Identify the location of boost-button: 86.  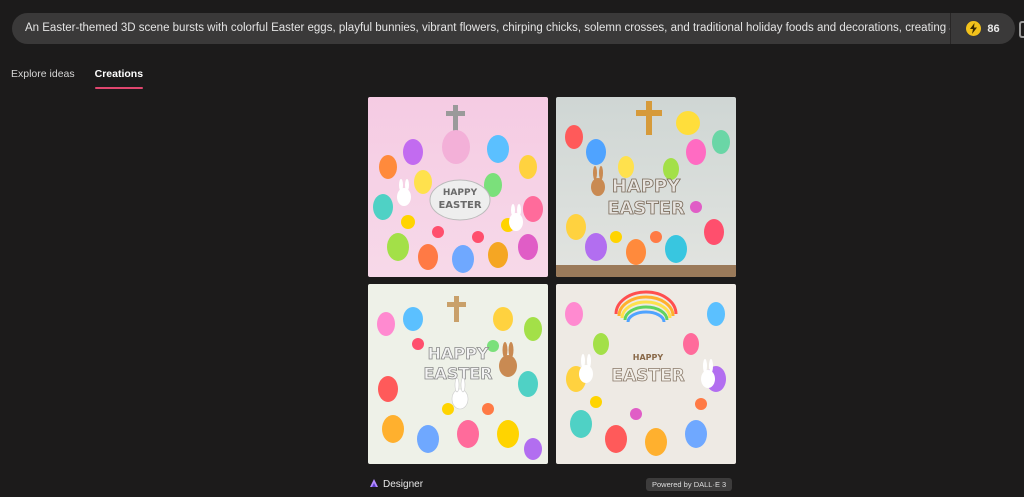
(983, 28).